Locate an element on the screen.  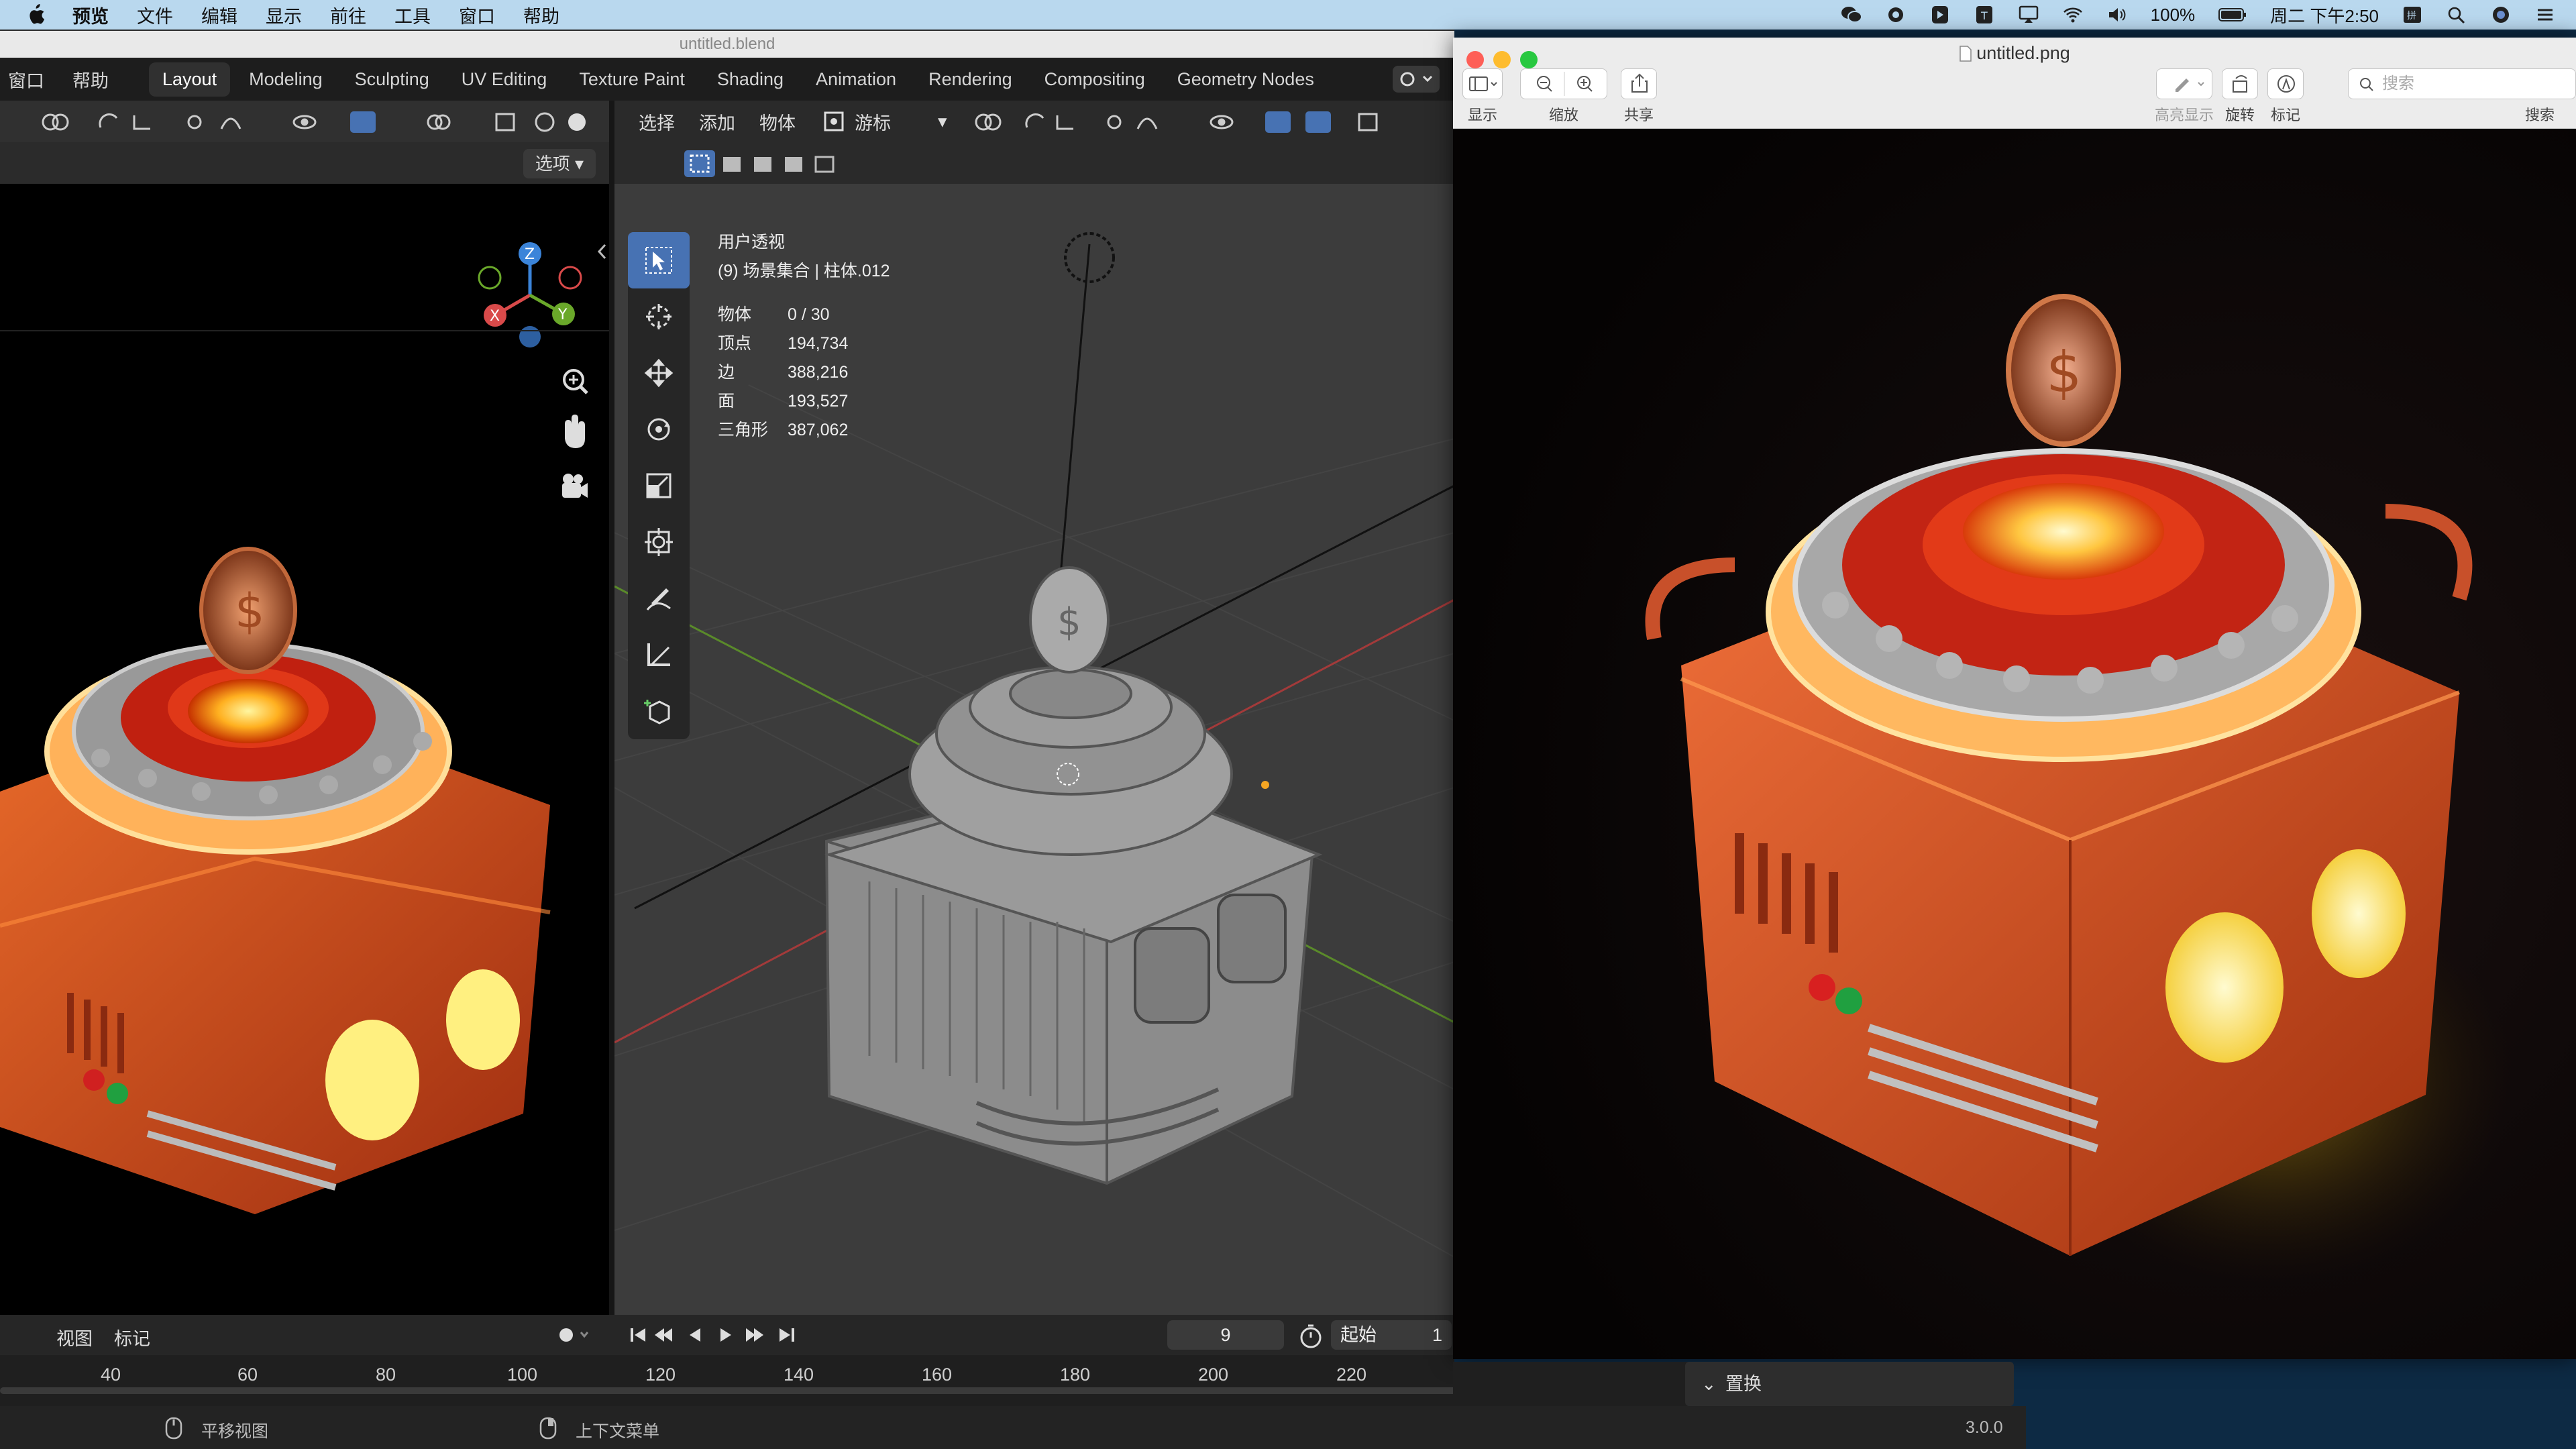
markup-button is located at coordinates (2285, 83).